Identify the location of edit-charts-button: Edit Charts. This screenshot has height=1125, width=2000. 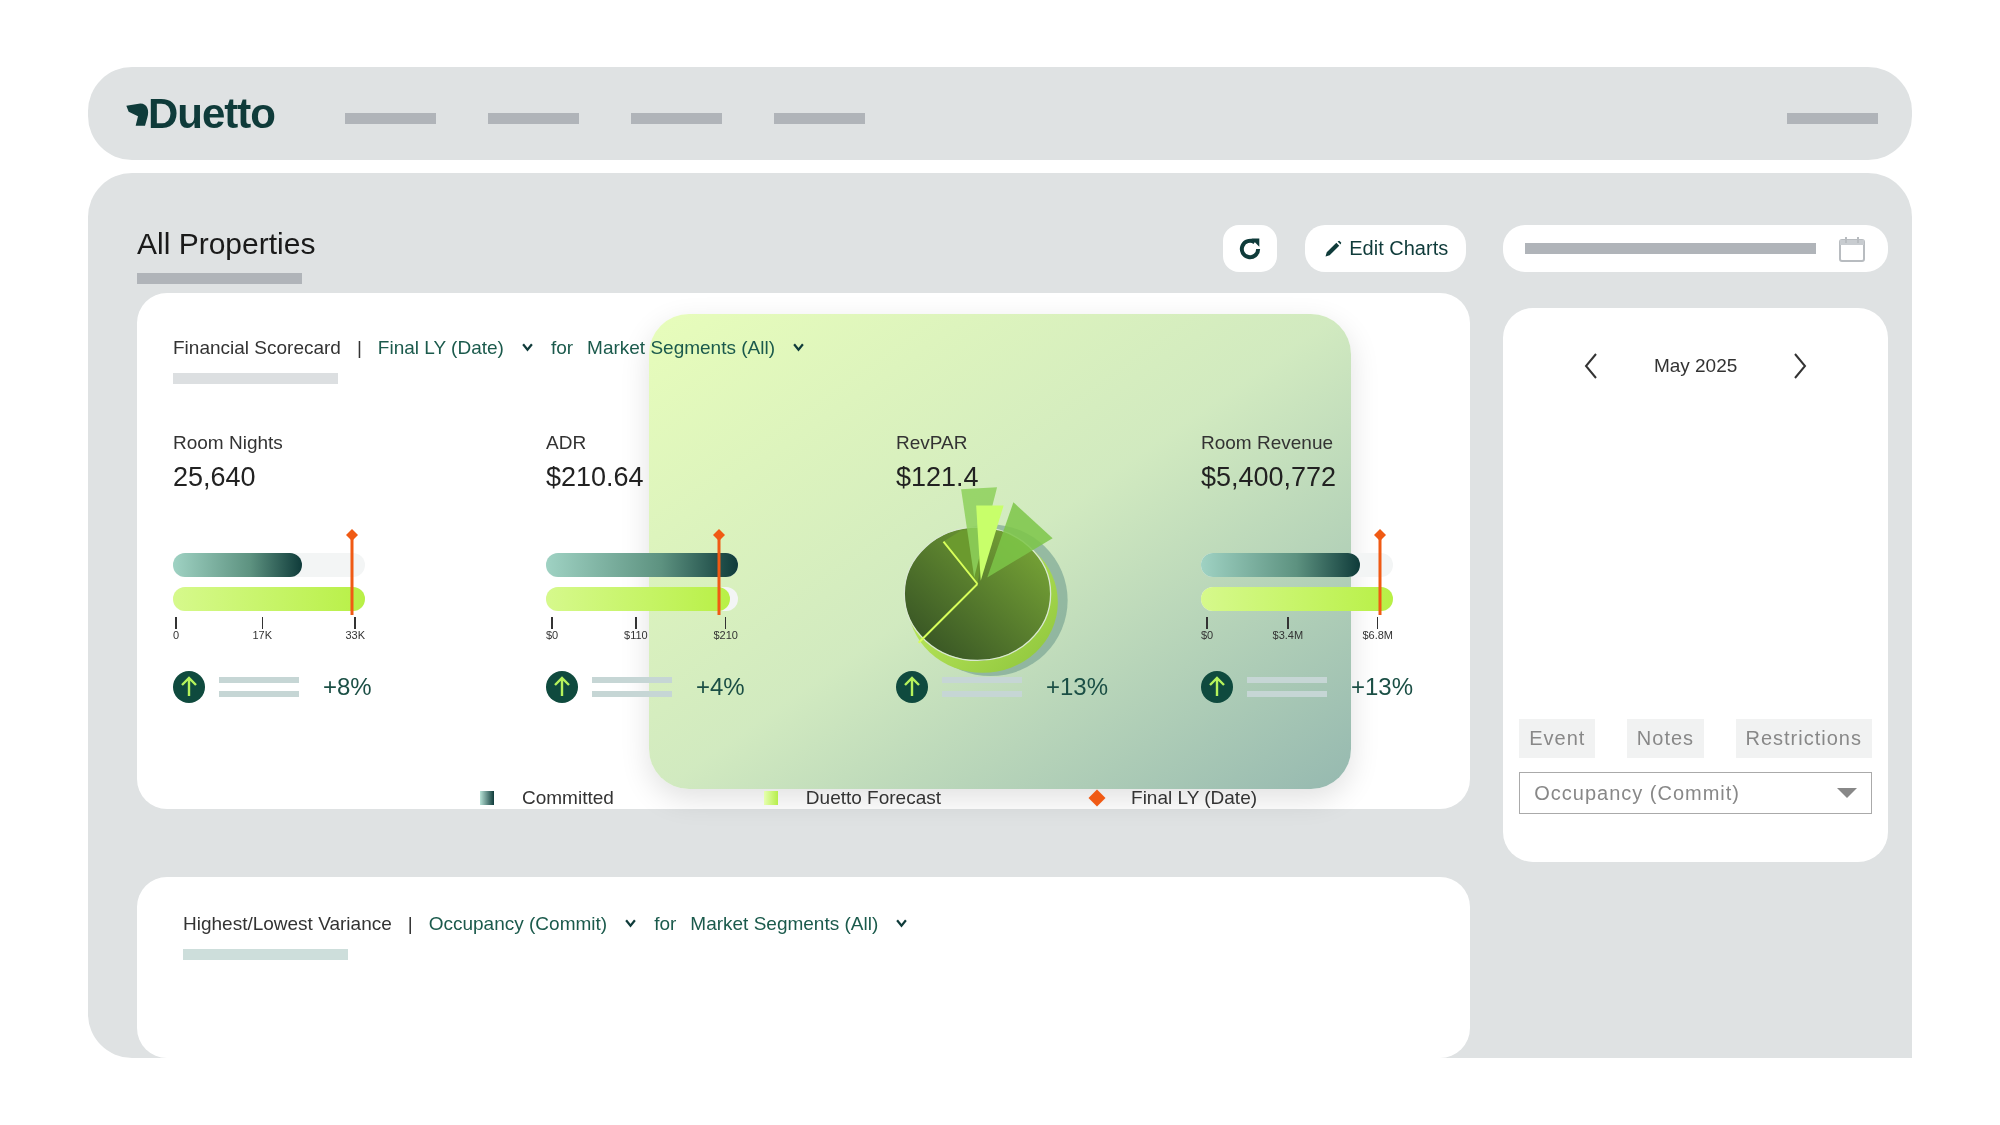
(1386, 248).